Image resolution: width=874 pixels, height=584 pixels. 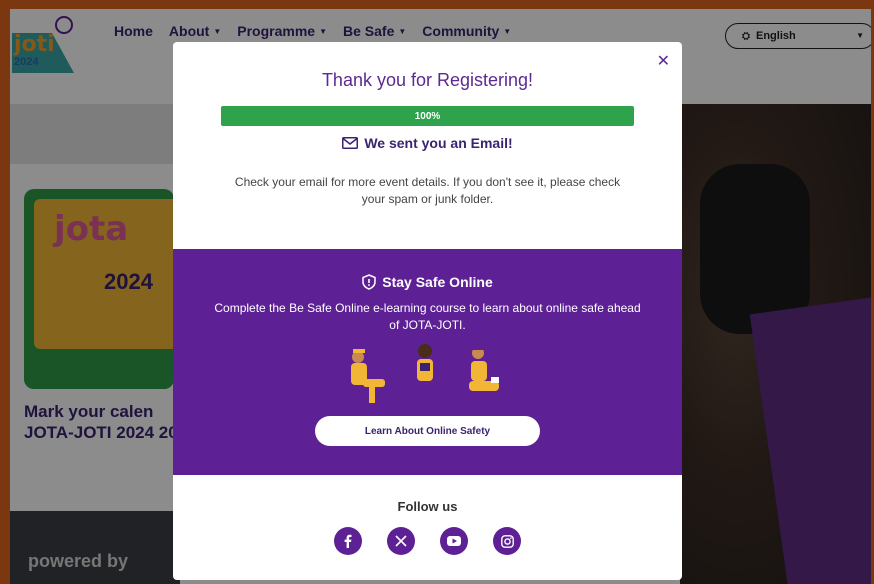 I want to click on x-icon, so click(x=401, y=541).